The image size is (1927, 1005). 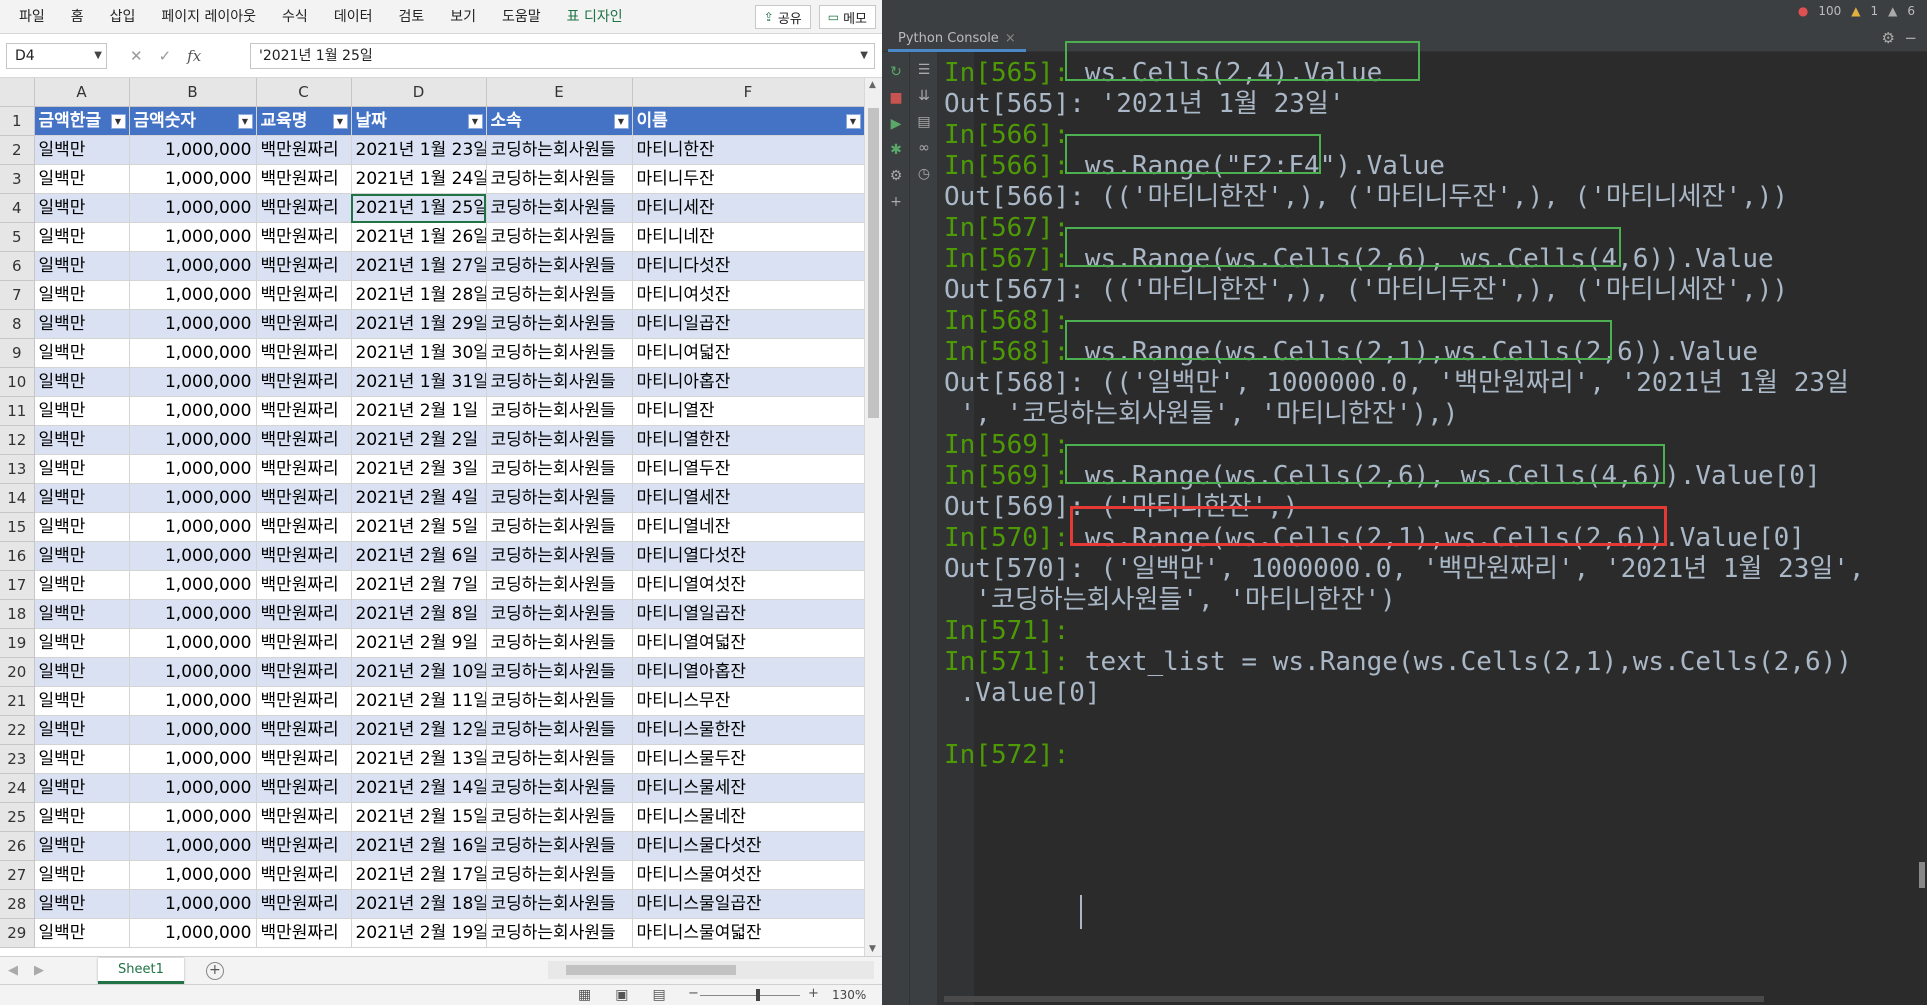 I want to click on row-header: 28, so click(x=17, y=904).